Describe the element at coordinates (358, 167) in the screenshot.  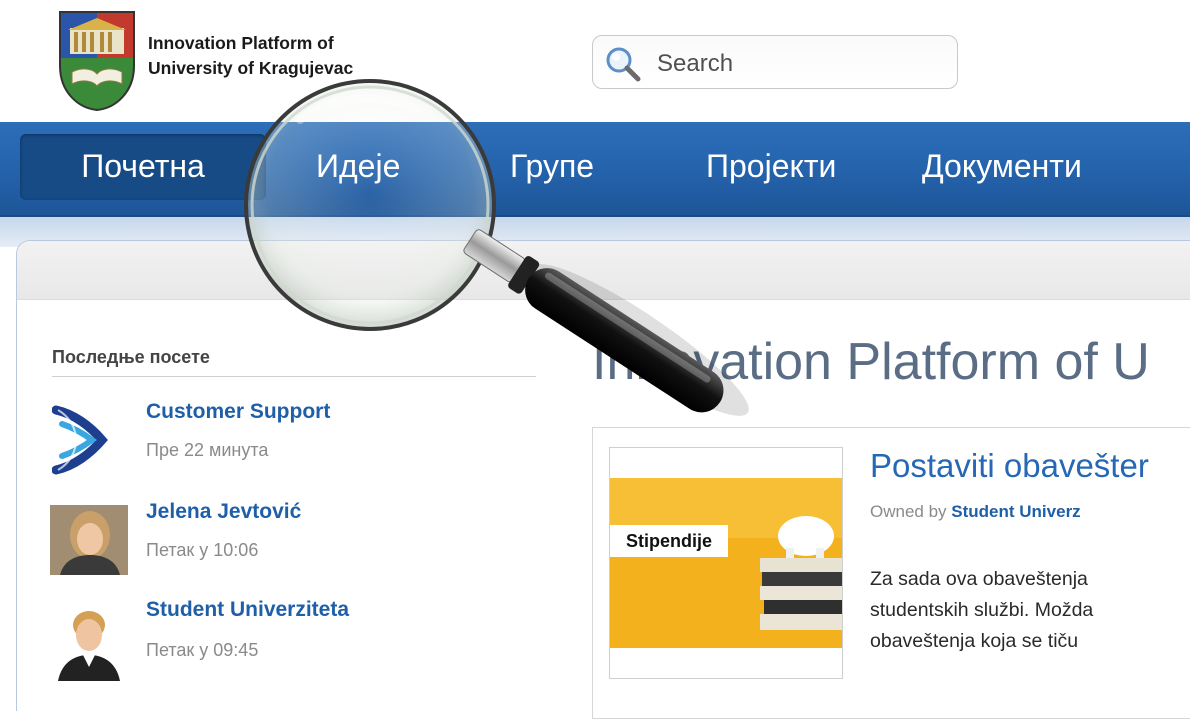
I see `nav-item-ideas: Идеје` at that location.